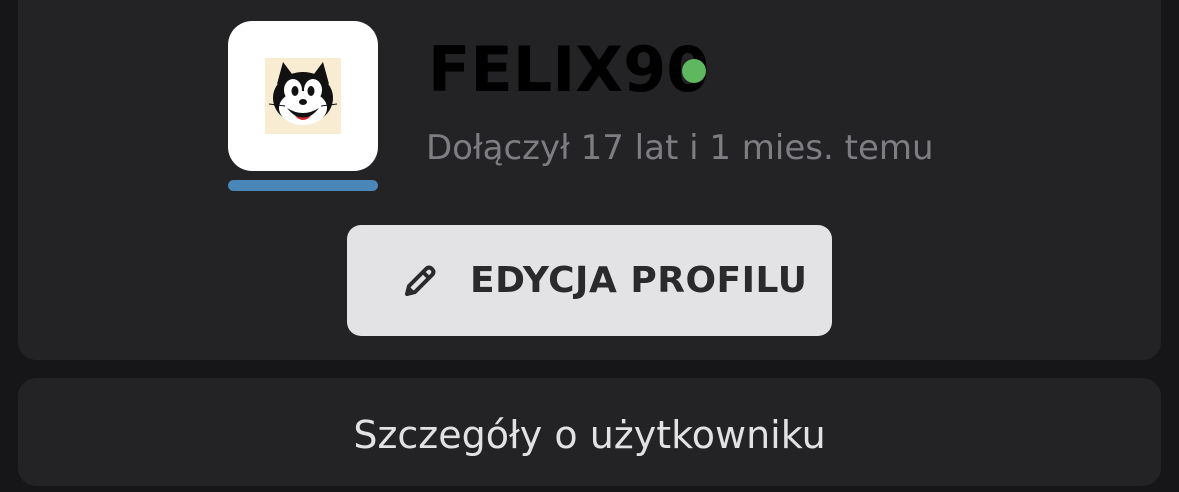 The width and height of the screenshot is (1179, 492). Describe the element at coordinates (589, 435) in the screenshot. I see `user-details-label: Szczegóły o użytkowniku` at that location.